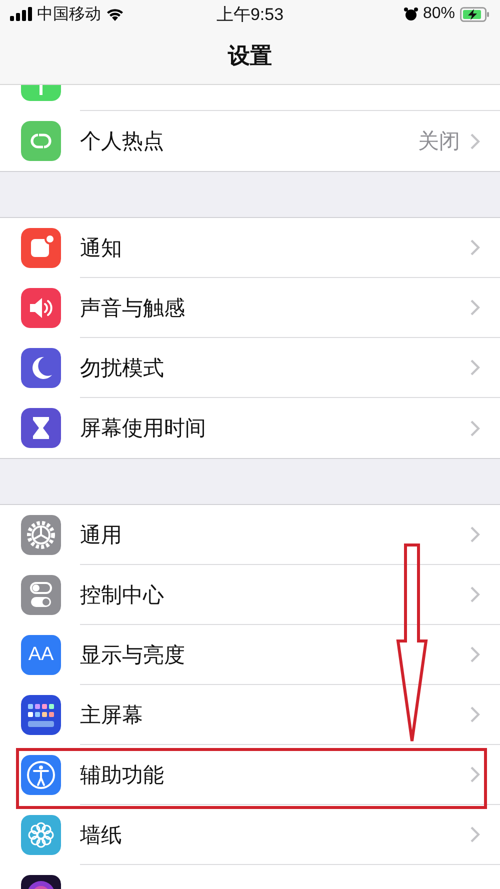  I want to click on settings-item: 墙纸, so click(250, 835).